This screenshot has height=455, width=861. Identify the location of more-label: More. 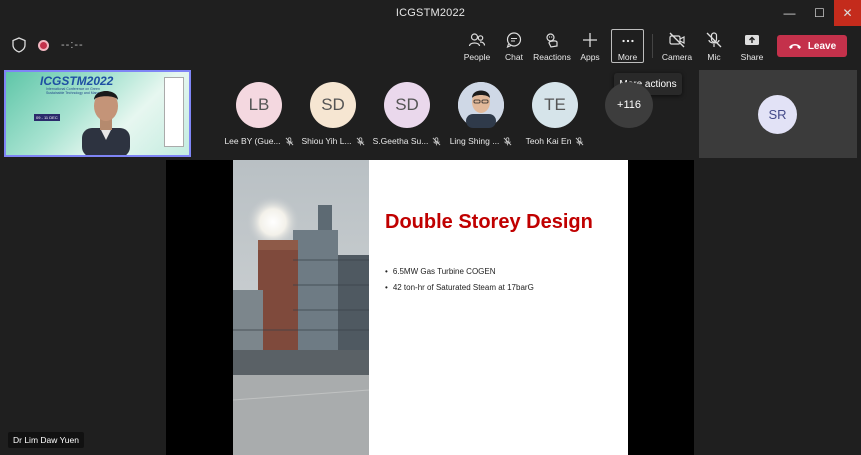
(627, 57).